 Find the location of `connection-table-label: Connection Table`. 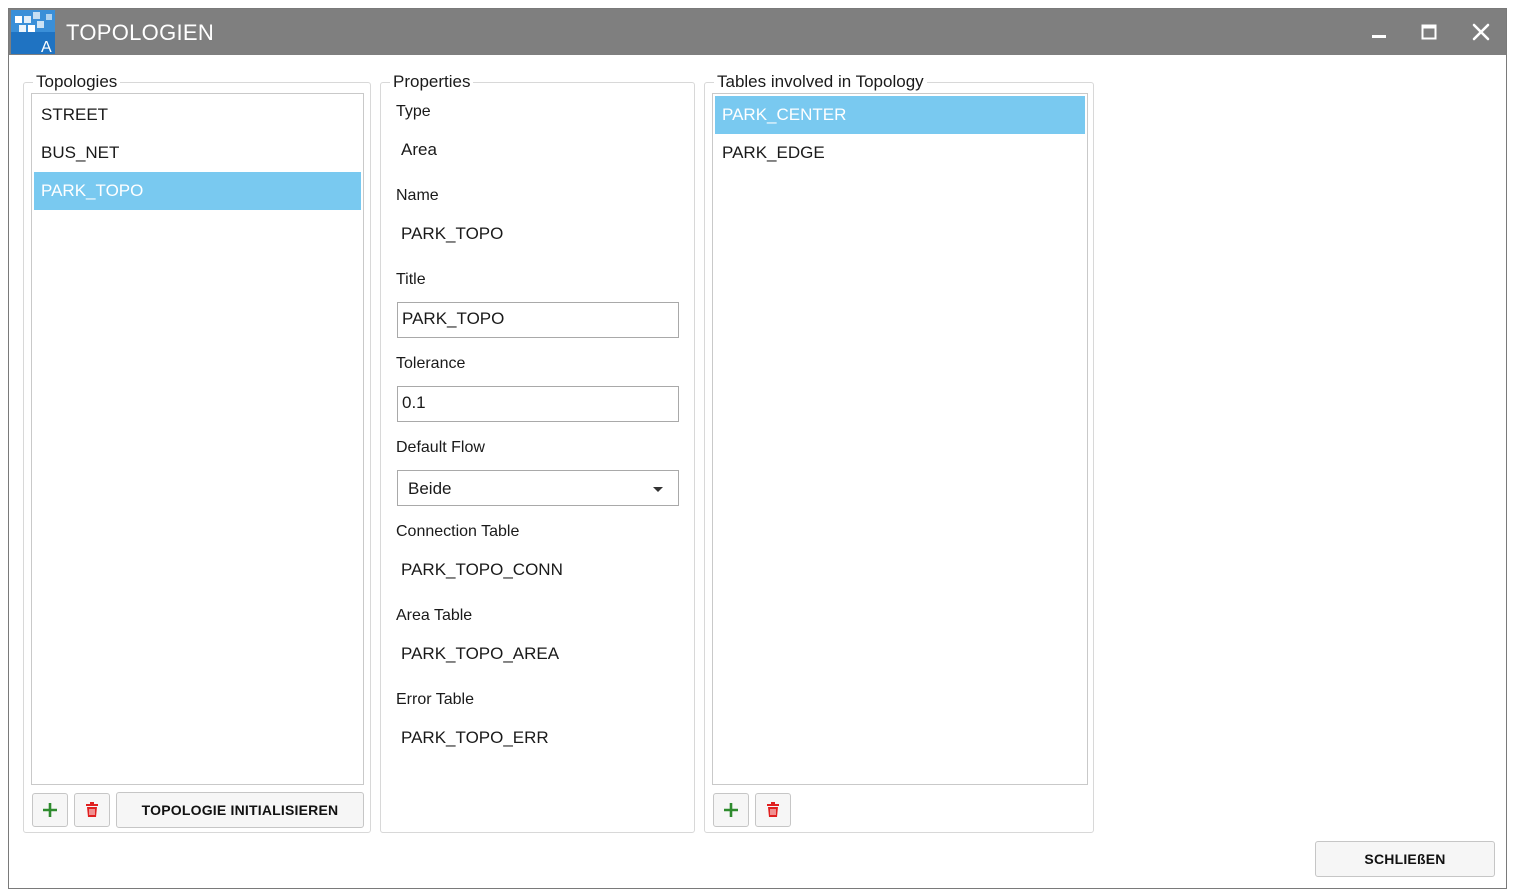

connection-table-label: Connection Table is located at coordinates (458, 531).